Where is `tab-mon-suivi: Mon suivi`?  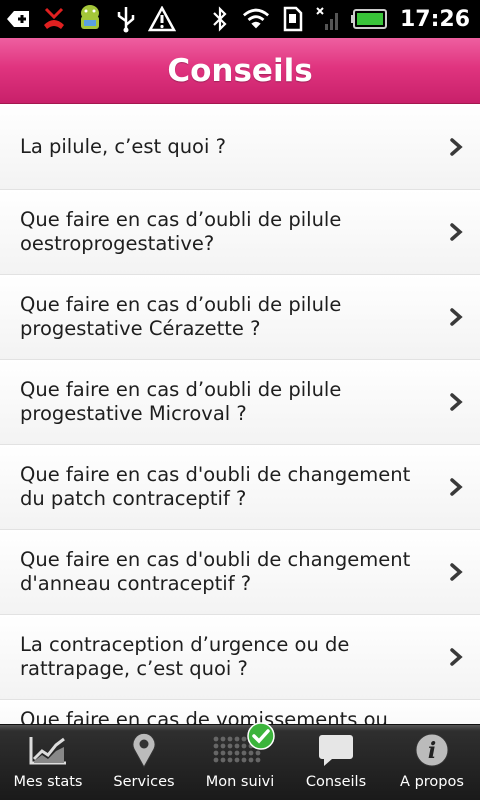
tab-mon-suivi: Mon suivi is located at coordinates (240, 761).